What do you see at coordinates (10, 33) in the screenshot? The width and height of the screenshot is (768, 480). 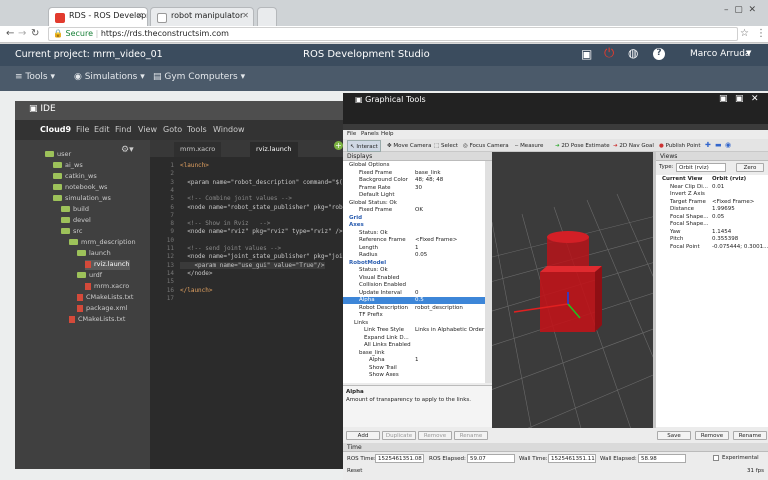 I see `back-icon: ←` at bounding box center [10, 33].